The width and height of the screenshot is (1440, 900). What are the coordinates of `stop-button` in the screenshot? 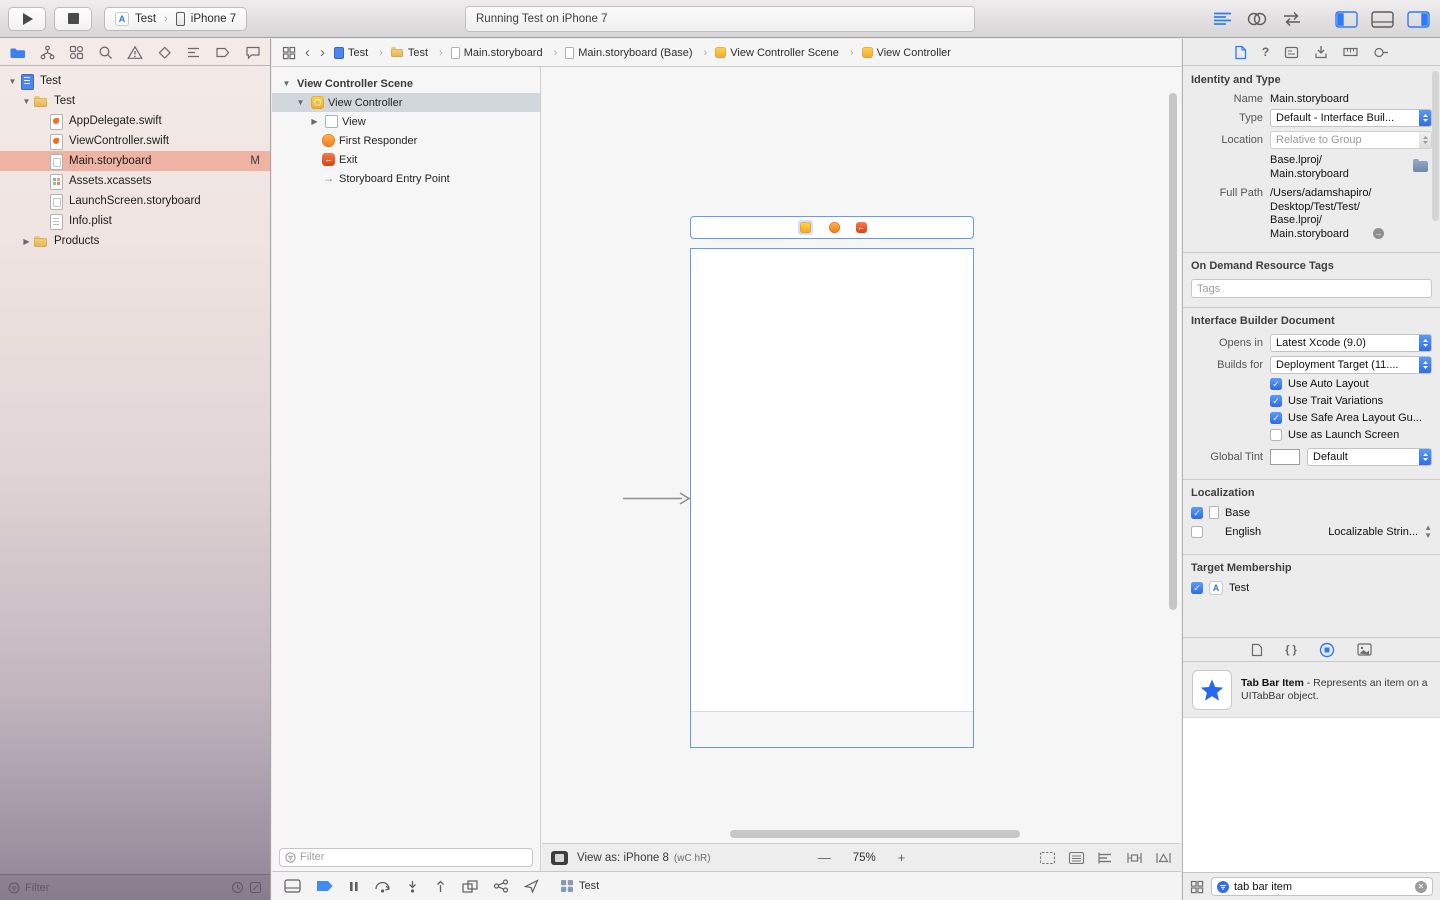 It's located at (73, 18).